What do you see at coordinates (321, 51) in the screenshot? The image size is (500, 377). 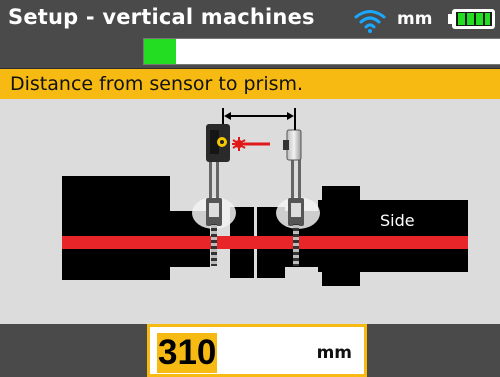 I see `setup-progress-bar` at bounding box center [321, 51].